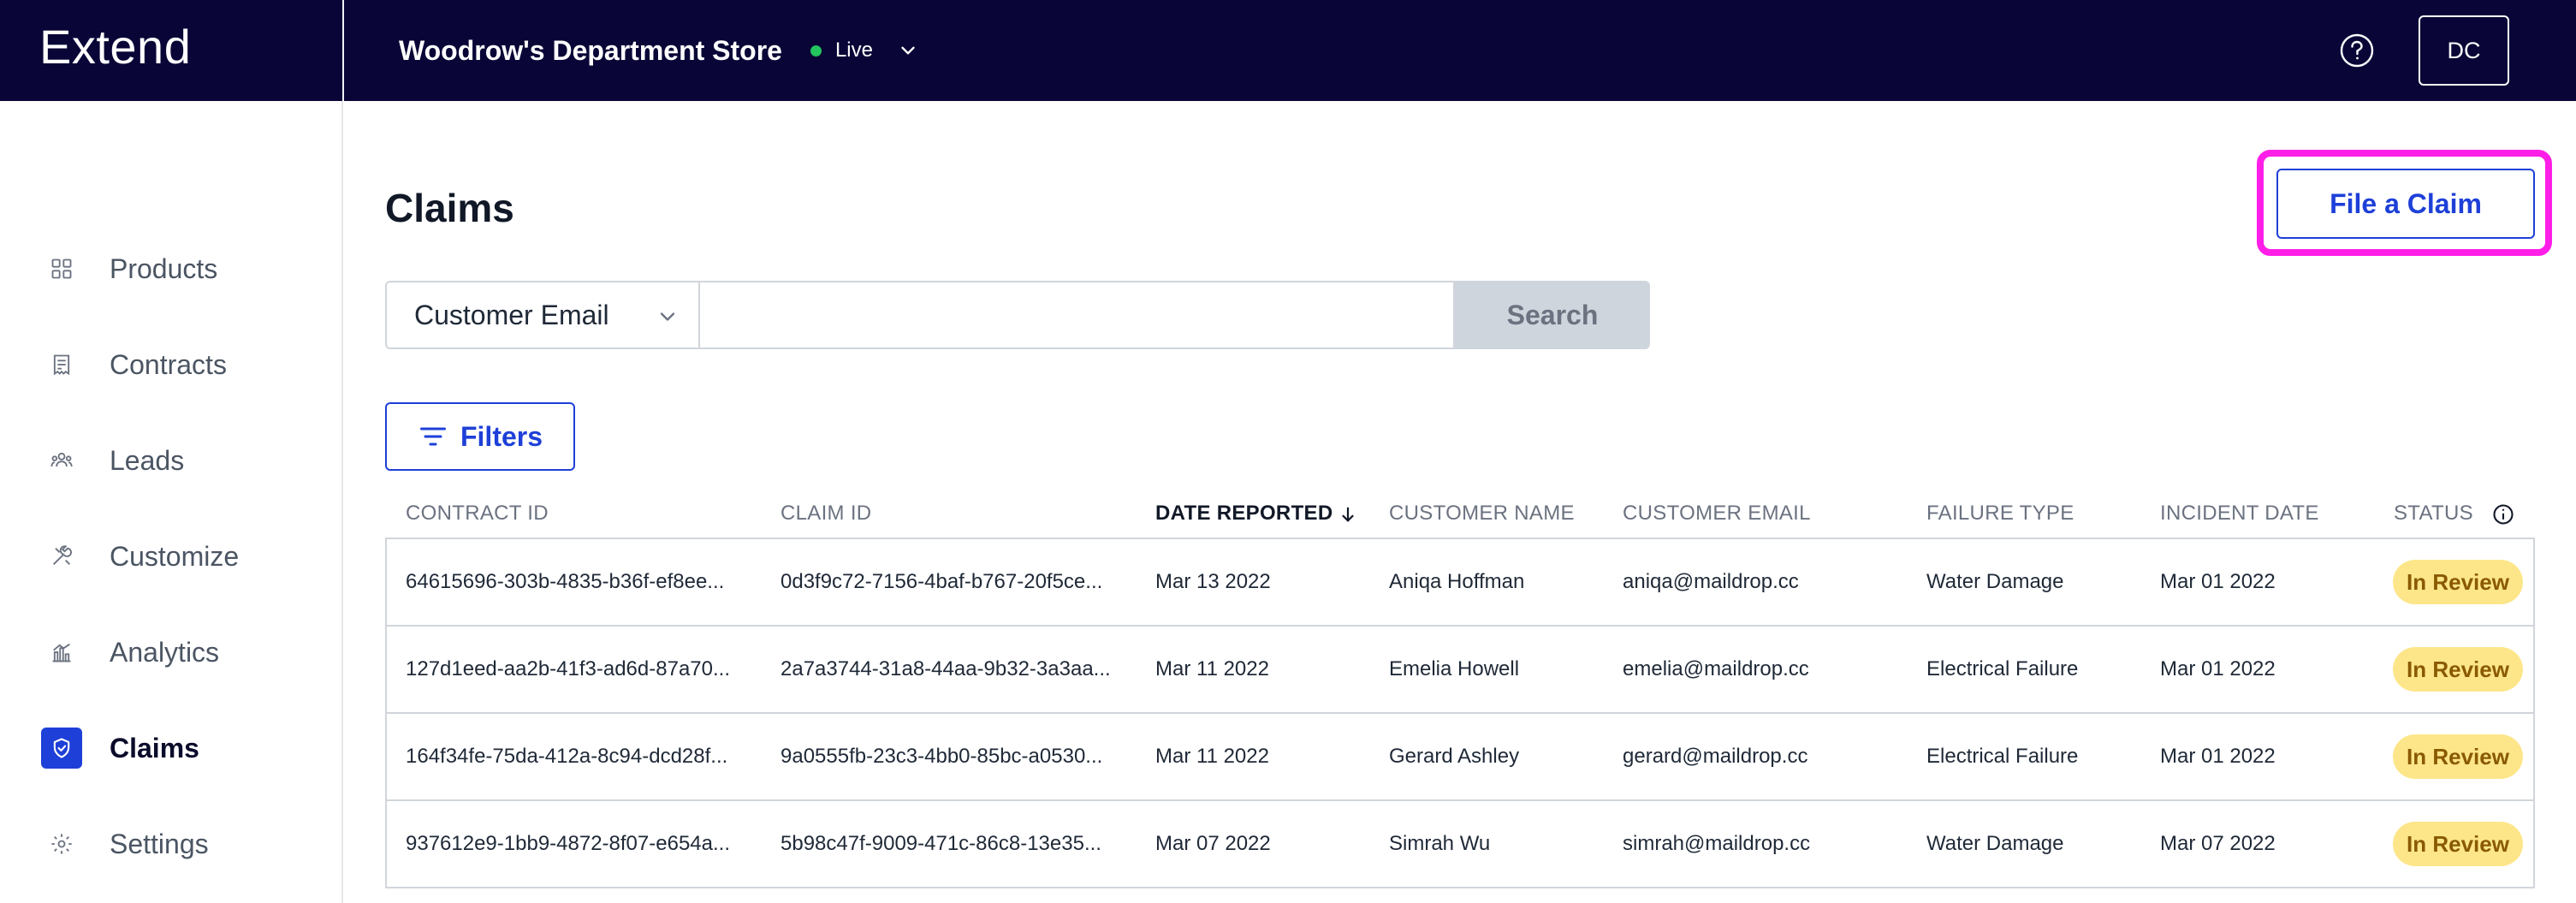  What do you see at coordinates (154, 747) in the screenshot?
I see `sidebar-item-label: Claims` at bounding box center [154, 747].